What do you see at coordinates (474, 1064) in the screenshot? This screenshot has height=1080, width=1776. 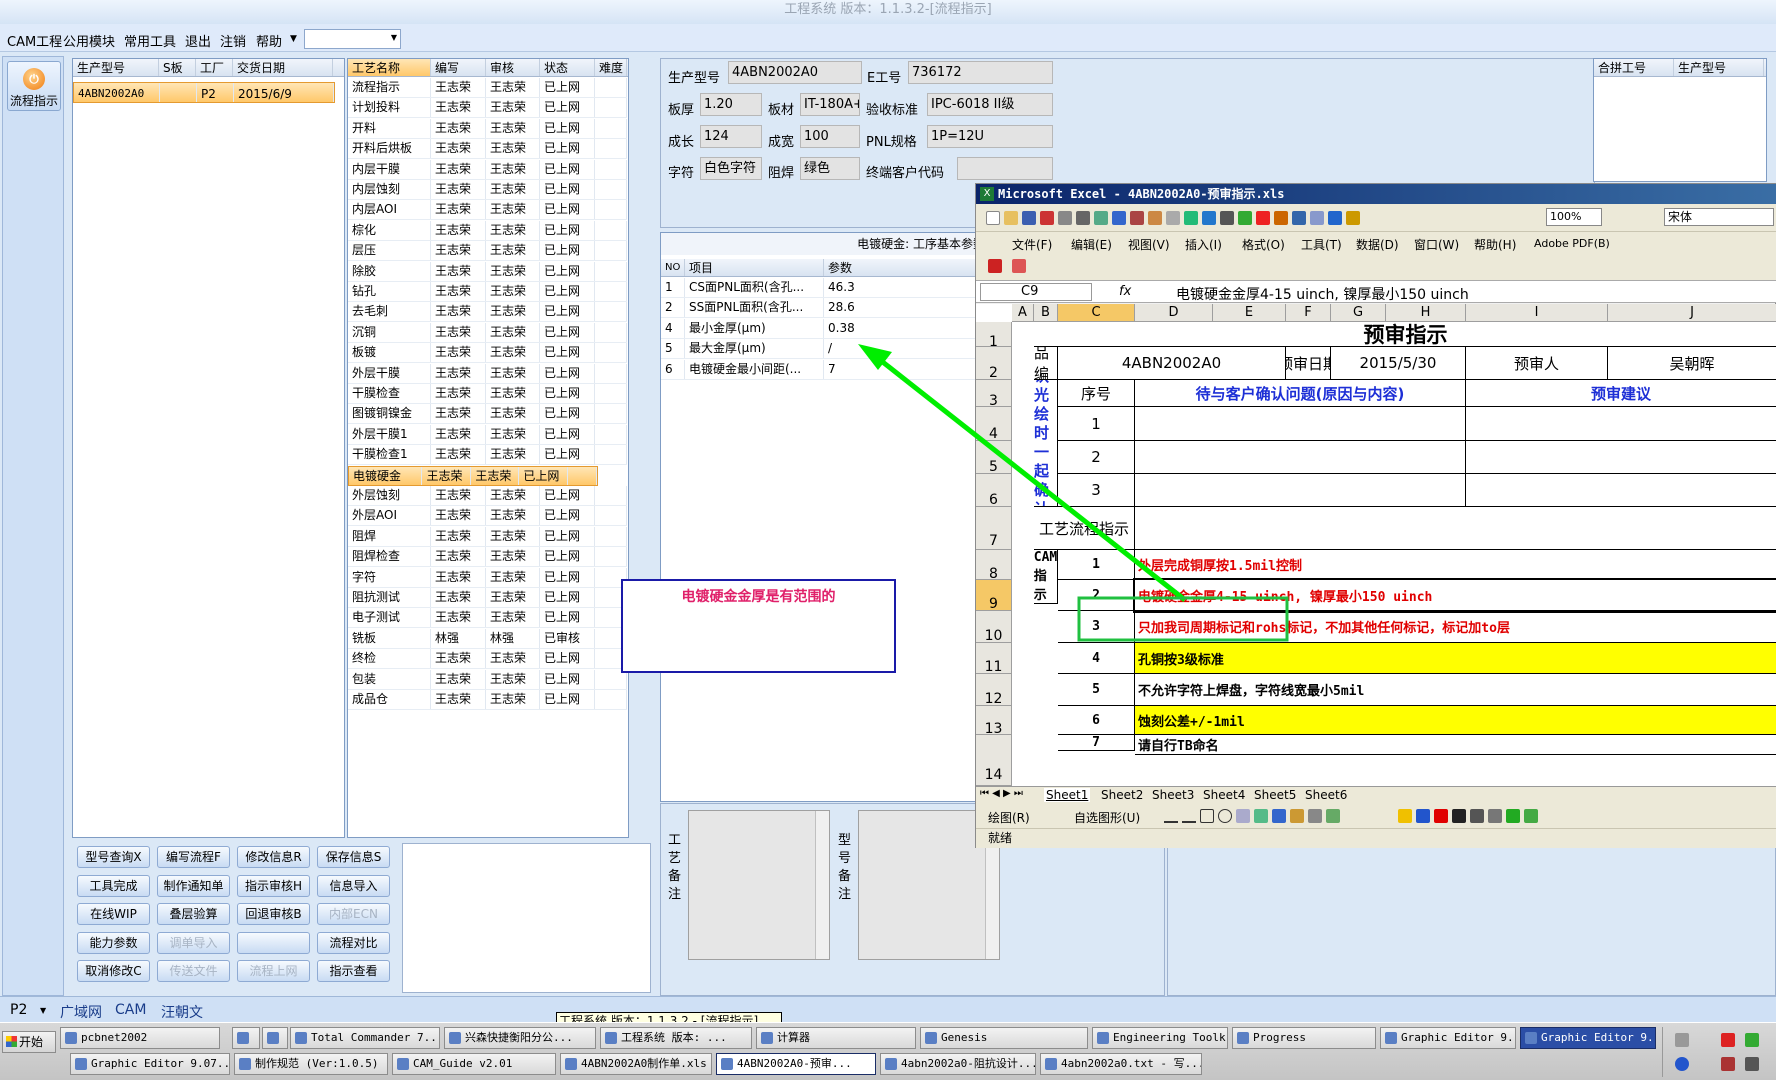 I see `taskbar-item: CAM_Guide v2.01` at bounding box center [474, 1064].